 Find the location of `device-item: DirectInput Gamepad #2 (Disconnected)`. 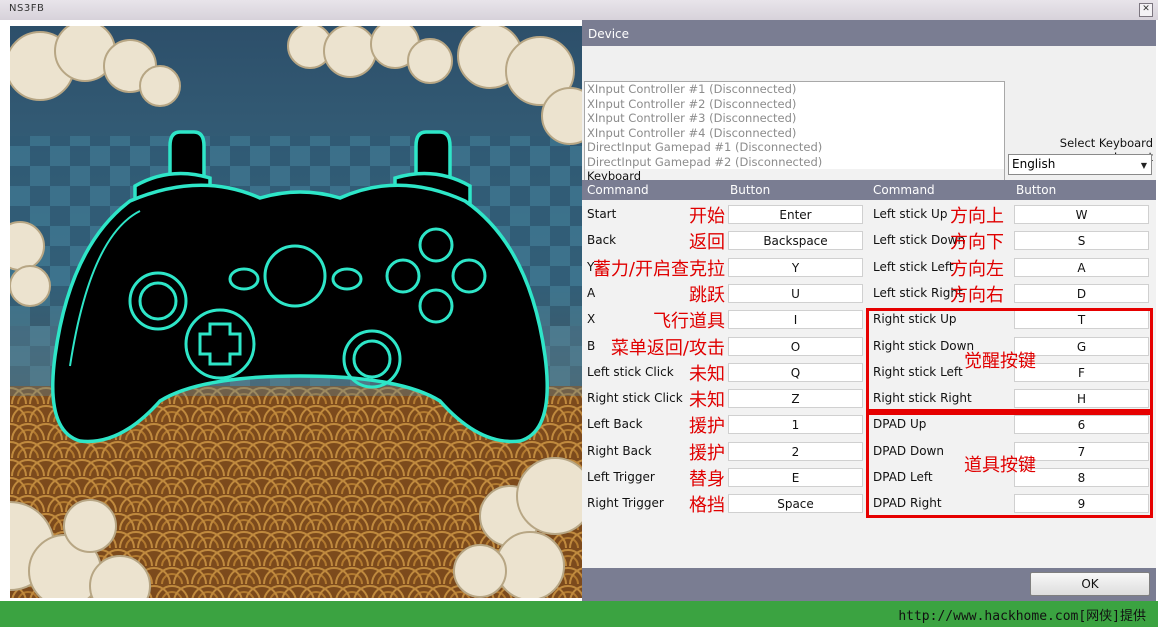

device-item: DirectInput Gamepad #2 (Disconnected) is located at coordinates (794, 162).